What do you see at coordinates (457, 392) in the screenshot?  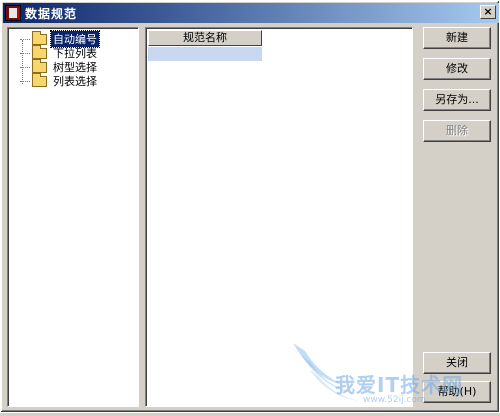 I see `help-button: 帮助(H)` at bounding box center [457, 392].